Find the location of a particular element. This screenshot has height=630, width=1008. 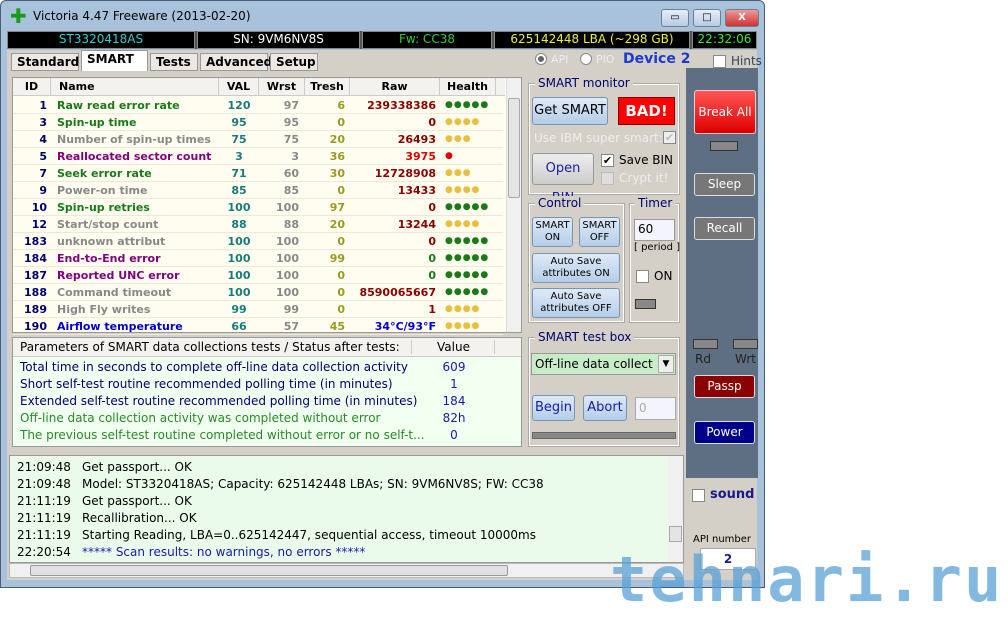

cell-raw: 8590065667 is located at coordinates (397, 292).